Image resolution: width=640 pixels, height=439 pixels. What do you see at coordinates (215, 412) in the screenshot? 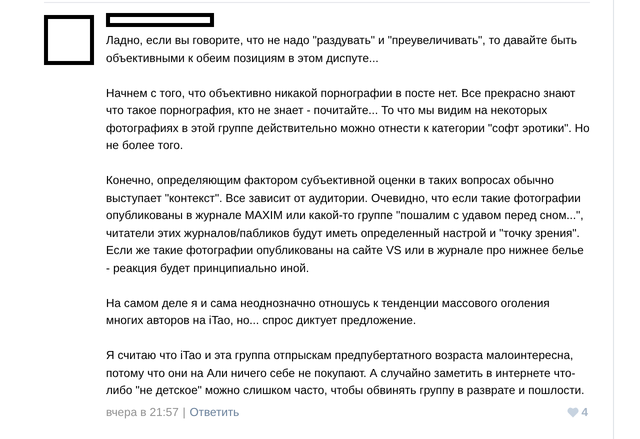
I see `reply-link: Ответить` at bounding box center [215, 412].